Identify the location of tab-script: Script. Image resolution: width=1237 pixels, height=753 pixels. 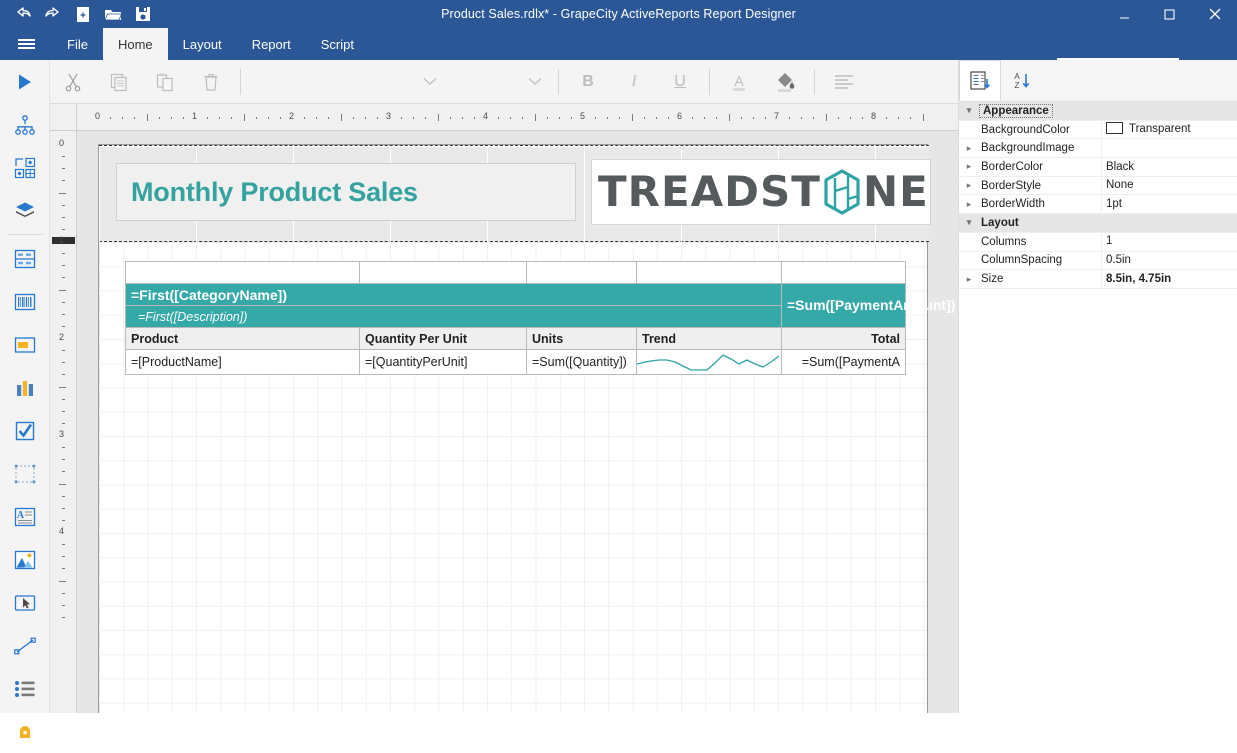
(337, 44).